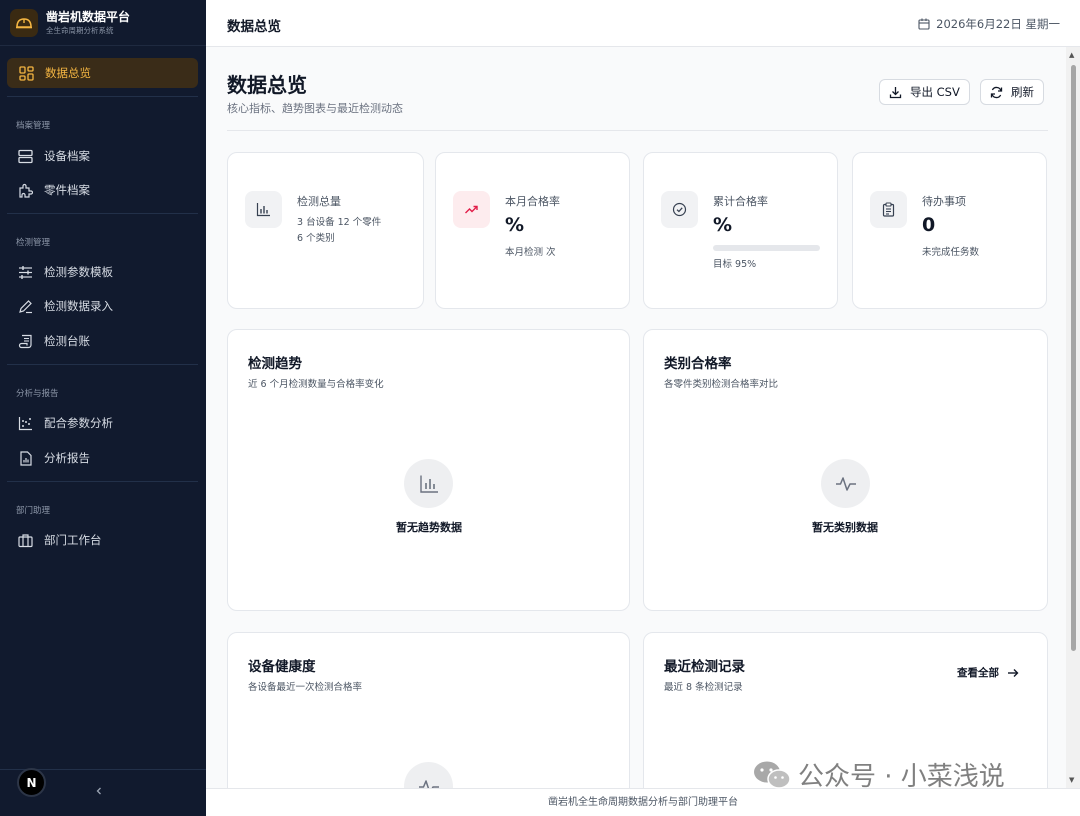 Image resolution: width=1080 pixels, height=816 pixels. What do you see at coordinates (254, 27) in the screenshot?
I see `topbar-title: 数据总览` at bounding box center [254, 27].